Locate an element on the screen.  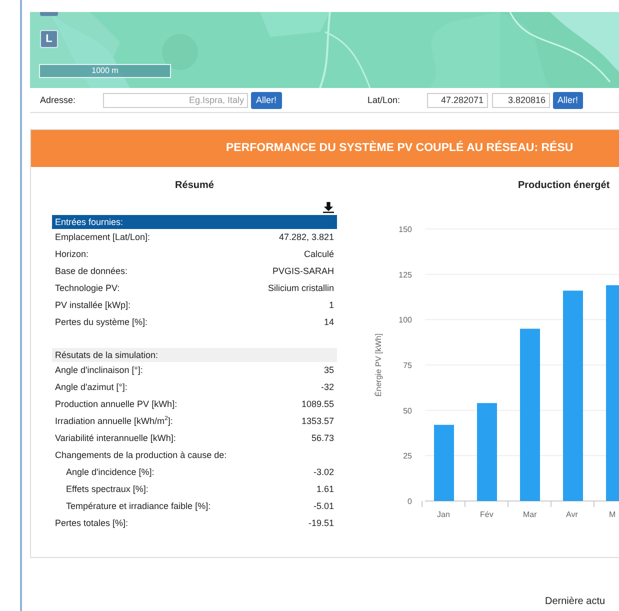
row-label: Base de données: is located at coordinates (91, 271).